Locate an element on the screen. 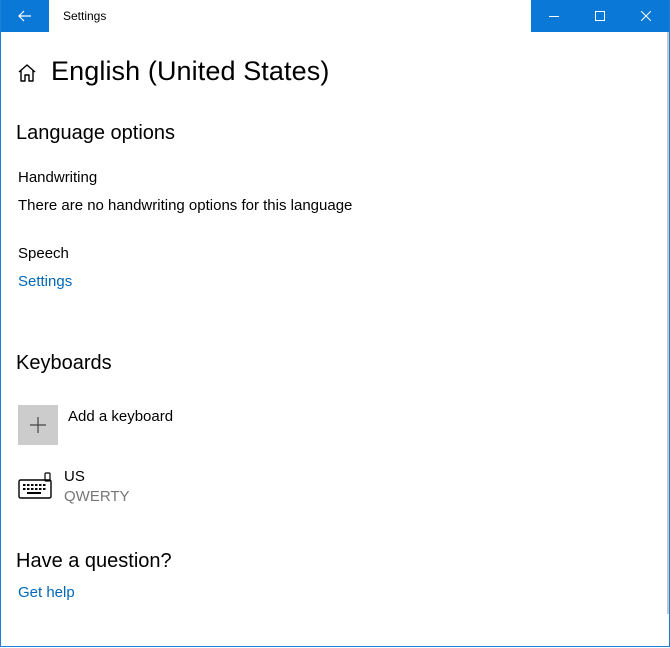  add-keyboard-button: Add a keyboard is located at coordinates (95, 425).